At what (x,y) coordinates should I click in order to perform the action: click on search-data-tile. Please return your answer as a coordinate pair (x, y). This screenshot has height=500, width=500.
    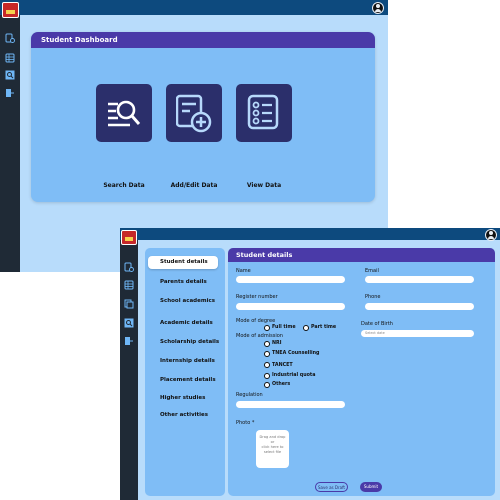
    Looking at the image, I should click on (124, 113).